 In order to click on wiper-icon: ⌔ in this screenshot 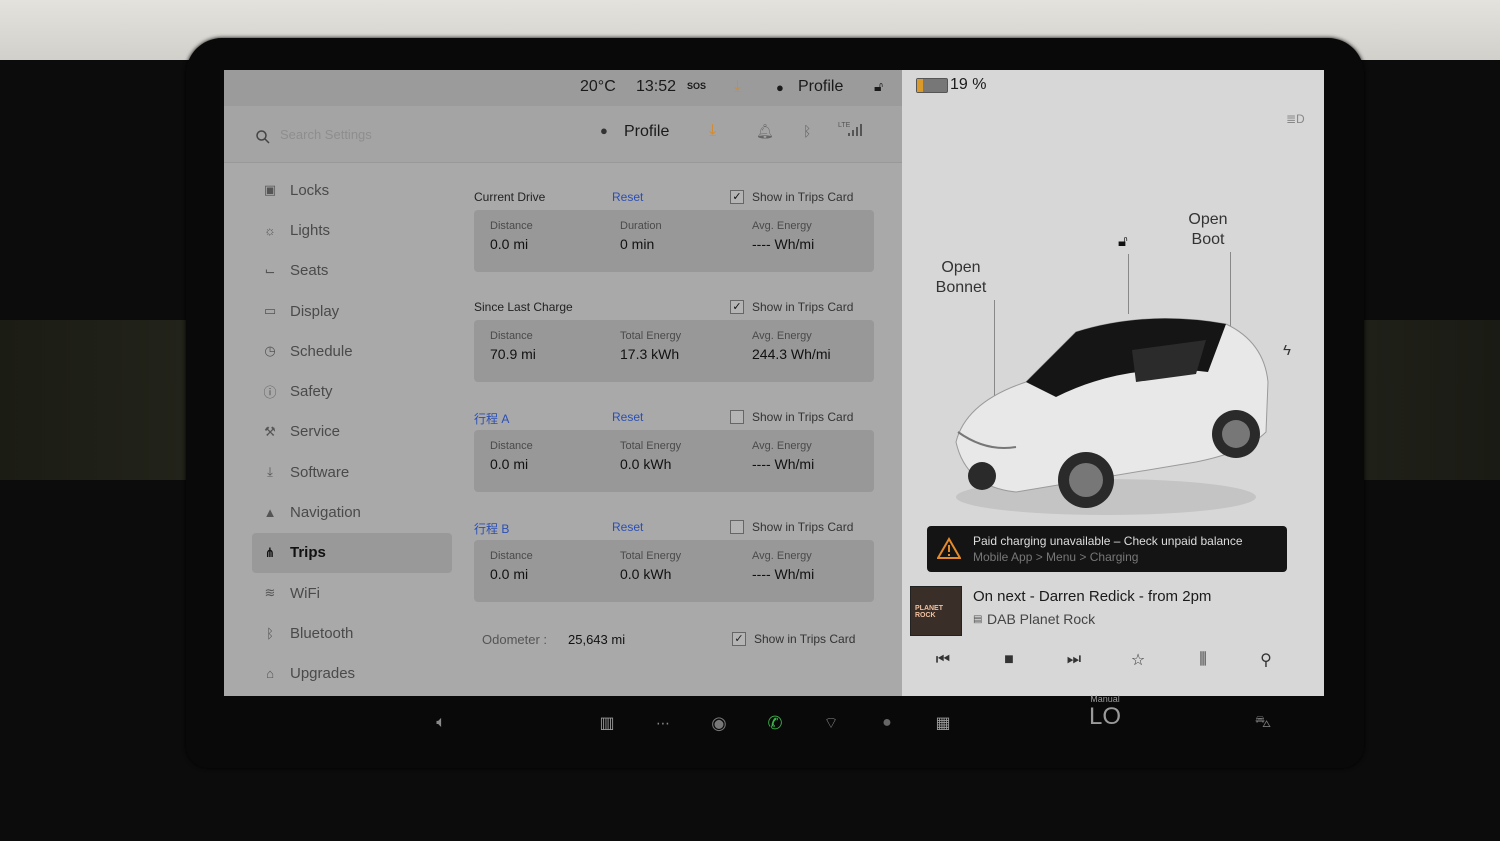, I will do `click(831, 723)`.